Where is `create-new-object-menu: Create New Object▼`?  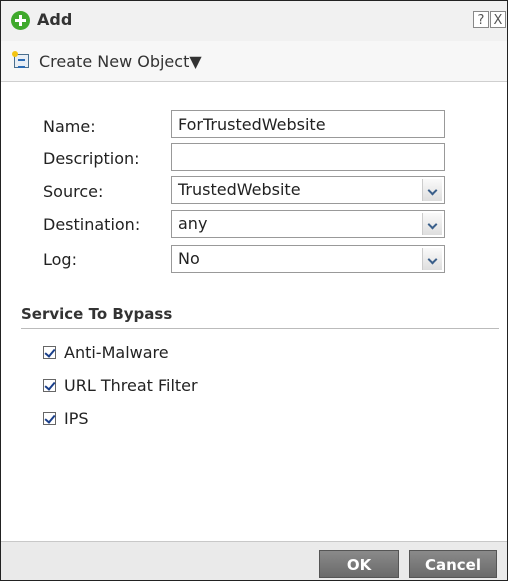
create-new-object-menu: Create New Object▼ is located at coordinates (120, 61).